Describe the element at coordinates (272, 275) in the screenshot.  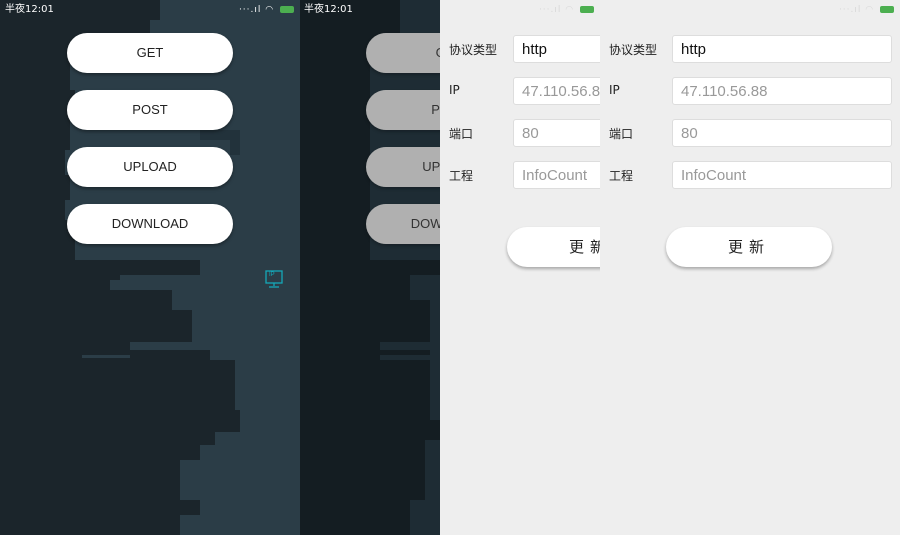
I see `ip-badge-label: IP` at that location.